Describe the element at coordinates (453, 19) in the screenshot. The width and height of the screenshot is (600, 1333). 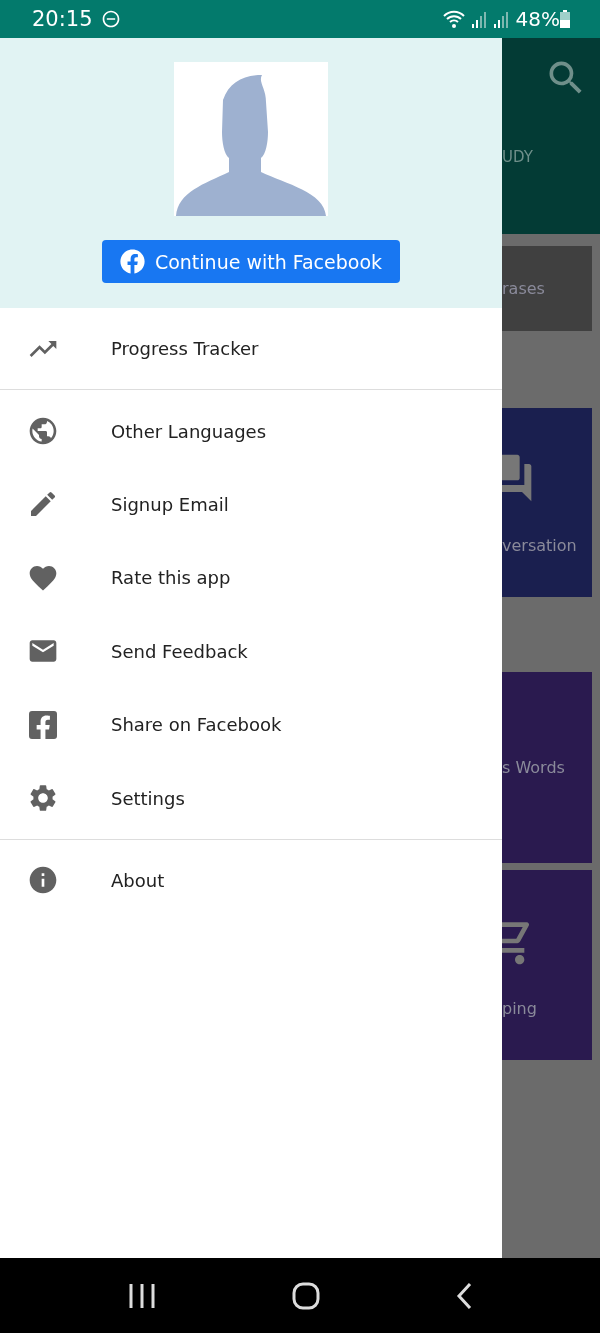
I see `wifi-icon` at that location.